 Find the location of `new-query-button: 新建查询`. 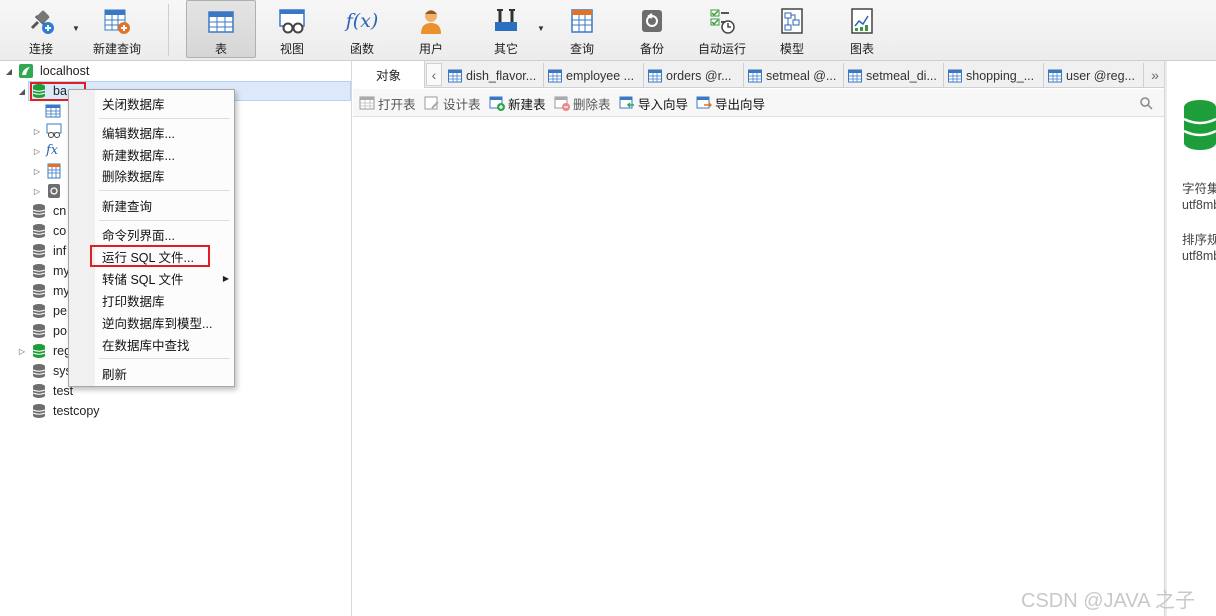

new-query-button: 新建查询 is located at coordinates (117, 29).